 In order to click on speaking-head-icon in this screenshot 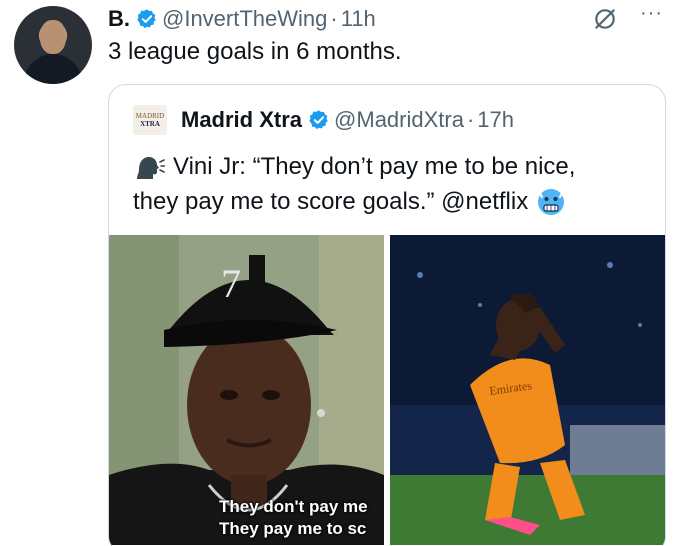, I will do `click(151, 167)`.